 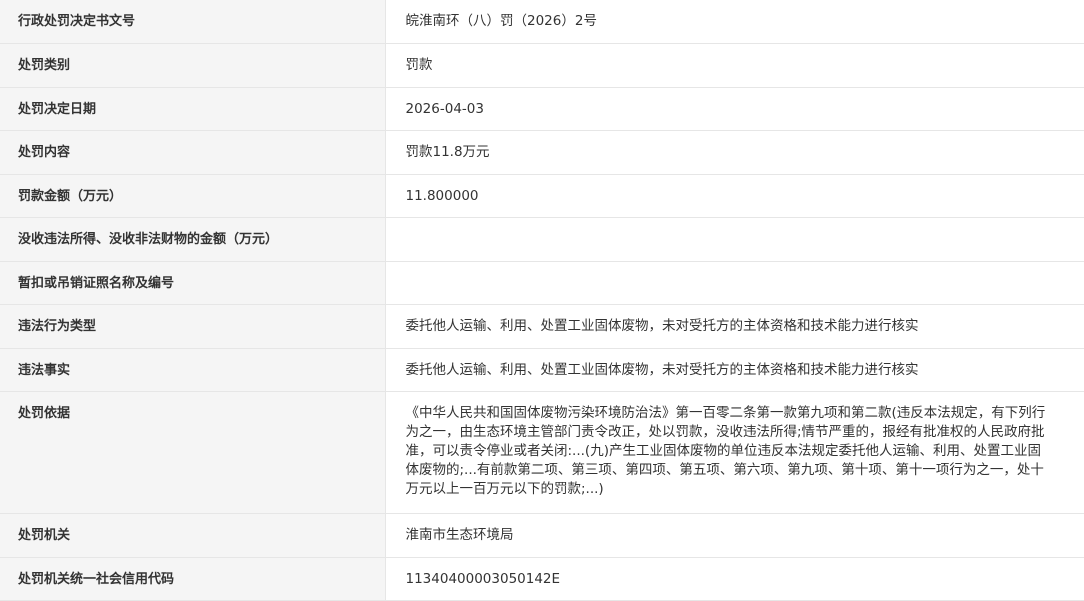 I want to click on row-decision-number: 行政处罚决定书文号 皖淮南环（八）罚（2026）2号, so click(x=542, y=22).